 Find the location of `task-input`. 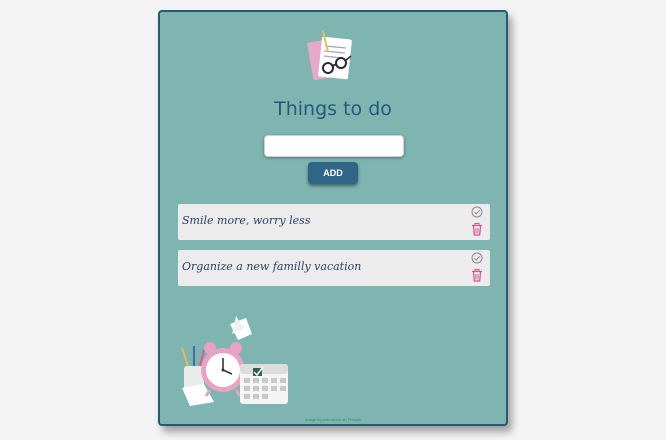

task-input is located at coordinates (334, 146).